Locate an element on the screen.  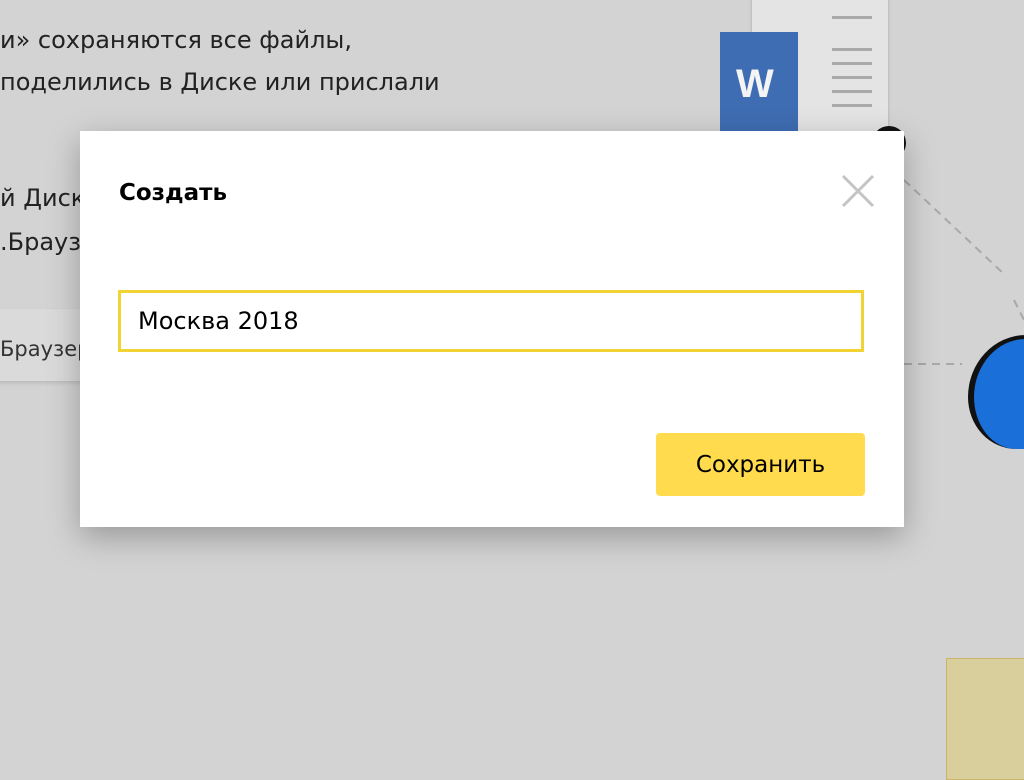
close-icon is located at coordinates (858, 191).